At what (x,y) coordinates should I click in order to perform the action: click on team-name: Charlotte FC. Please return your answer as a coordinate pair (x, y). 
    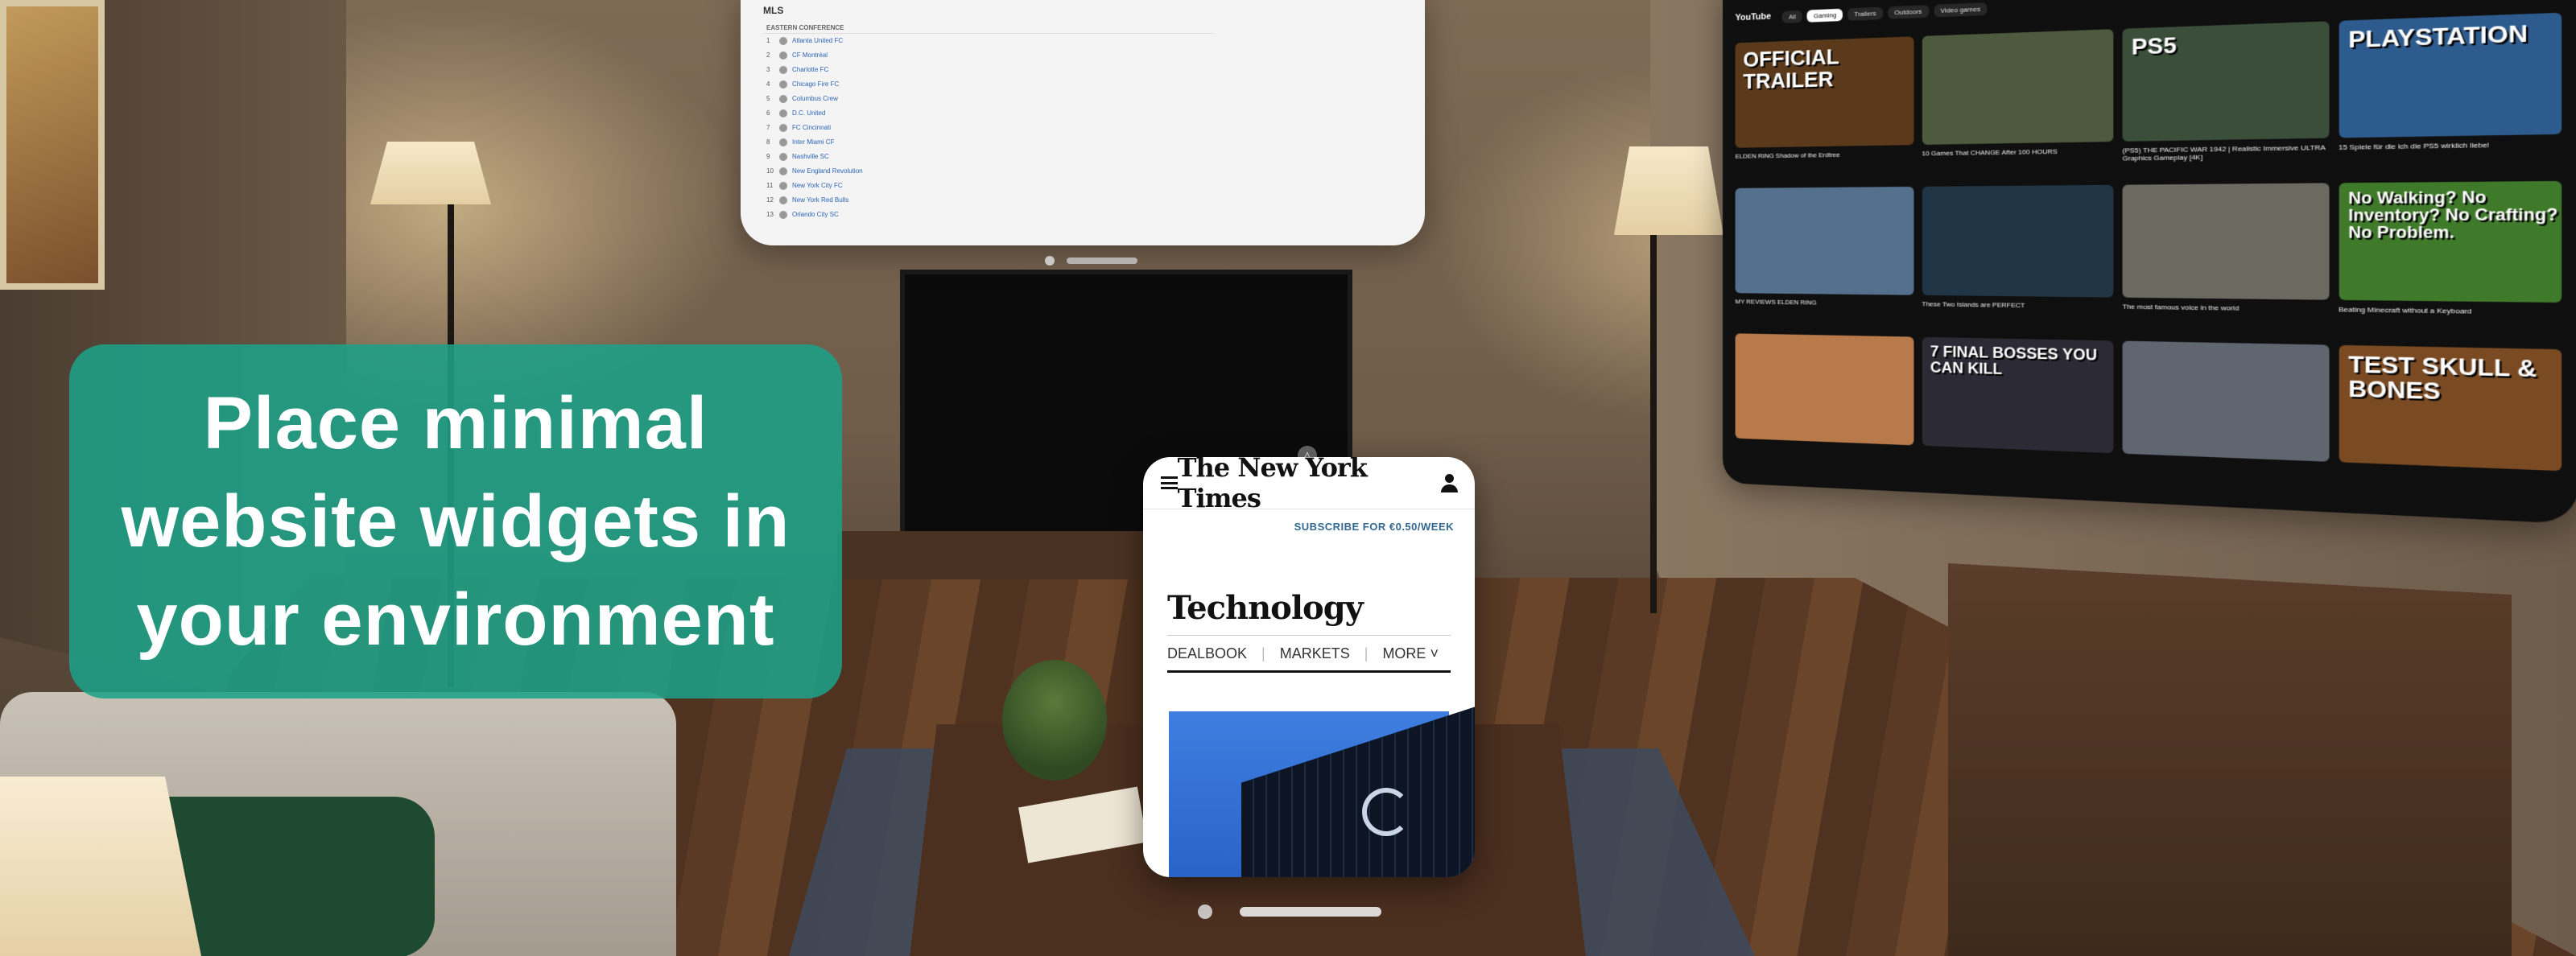
    Looking at the image, I should click on (810, 70).